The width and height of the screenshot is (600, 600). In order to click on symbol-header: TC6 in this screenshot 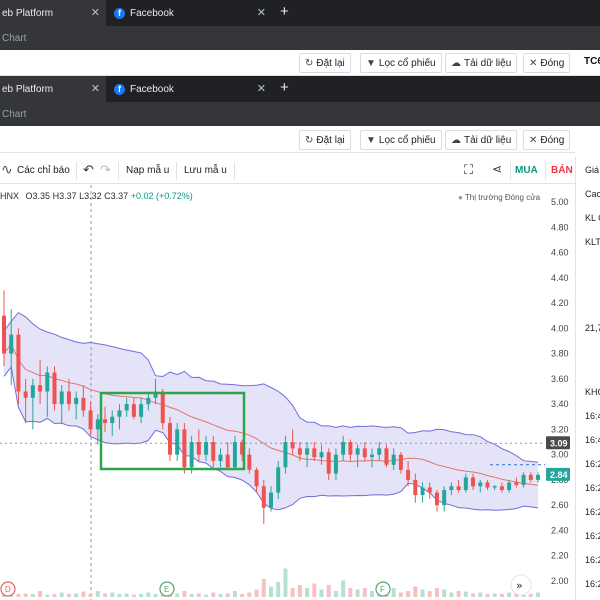, I will do `click(592, 61)`.